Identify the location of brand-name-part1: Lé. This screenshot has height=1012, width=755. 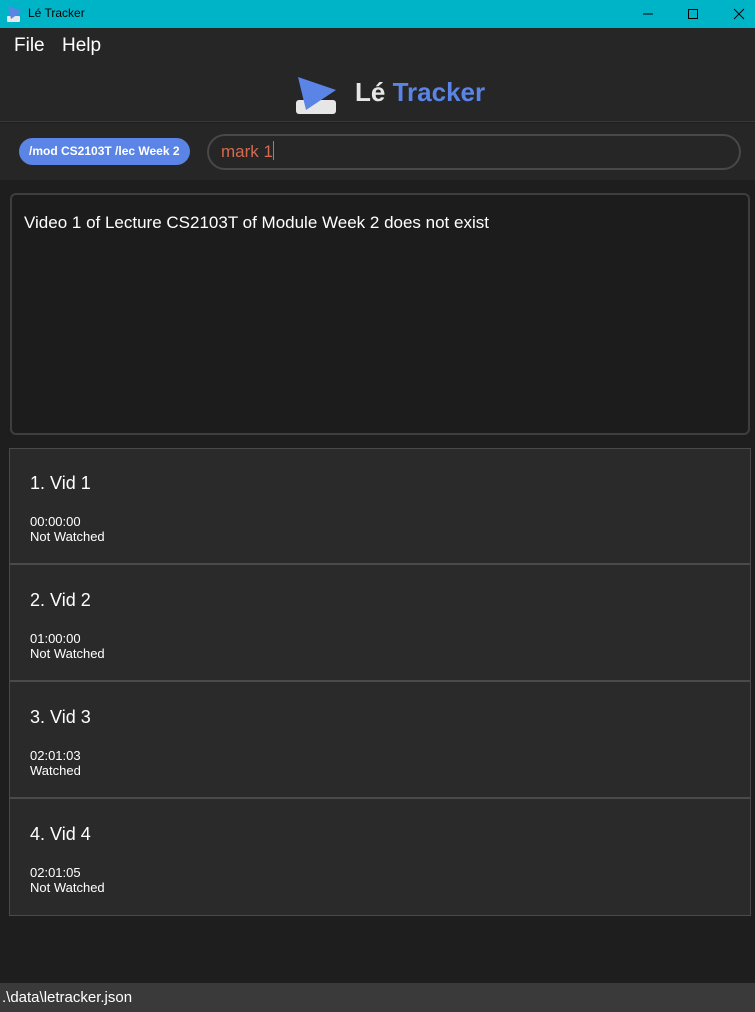
(370, 92).